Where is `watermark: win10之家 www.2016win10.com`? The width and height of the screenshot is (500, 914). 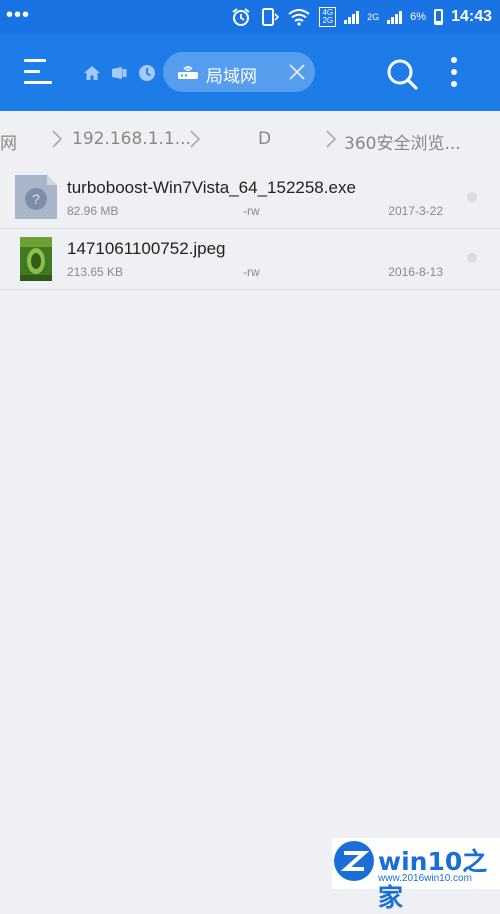 watermark: win10之家 www.2016win10.com is located at coordinates (416, 875).